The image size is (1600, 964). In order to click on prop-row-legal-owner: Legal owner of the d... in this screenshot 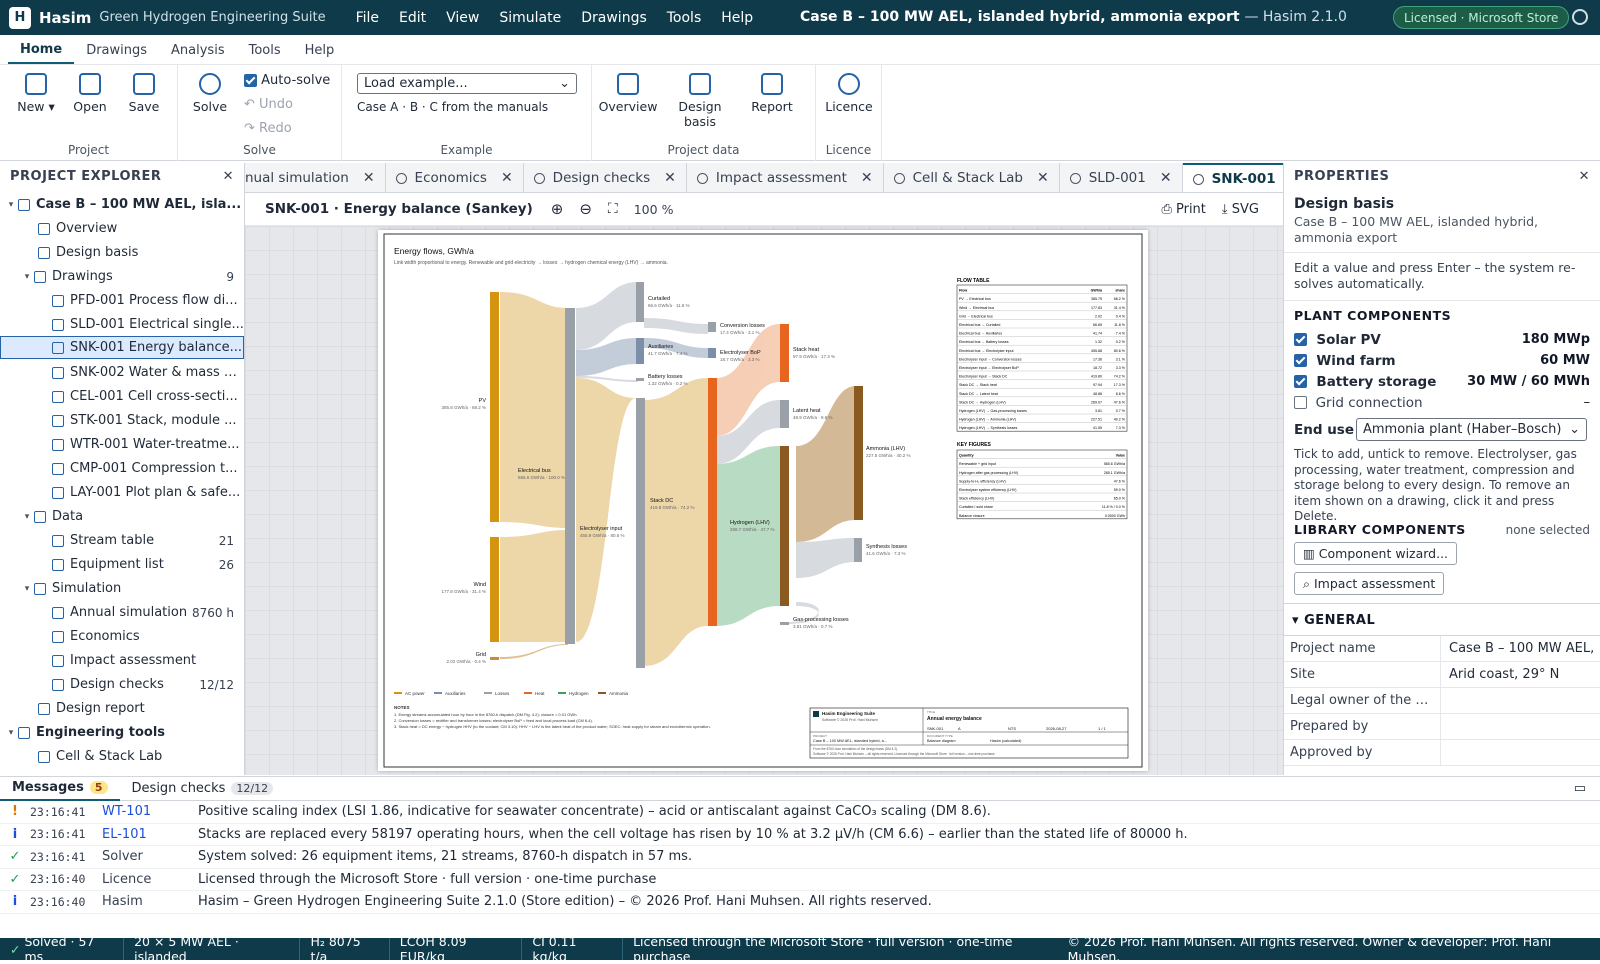, I will do `click(1442, 701)`.